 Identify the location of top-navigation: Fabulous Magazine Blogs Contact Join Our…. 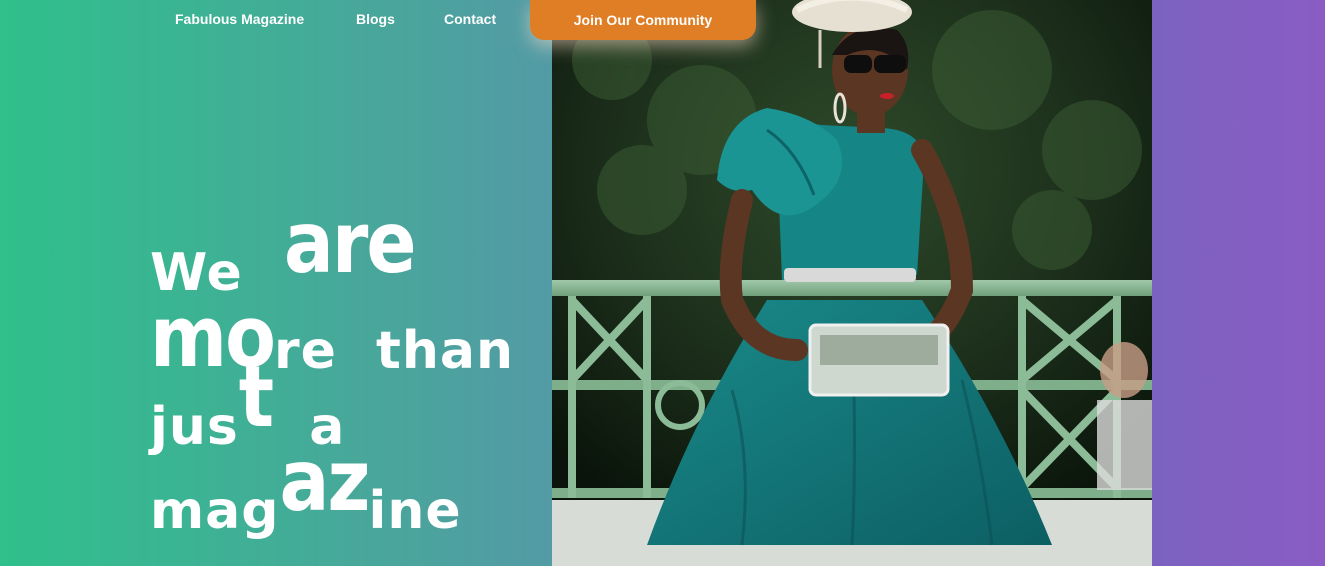
(400, 20).